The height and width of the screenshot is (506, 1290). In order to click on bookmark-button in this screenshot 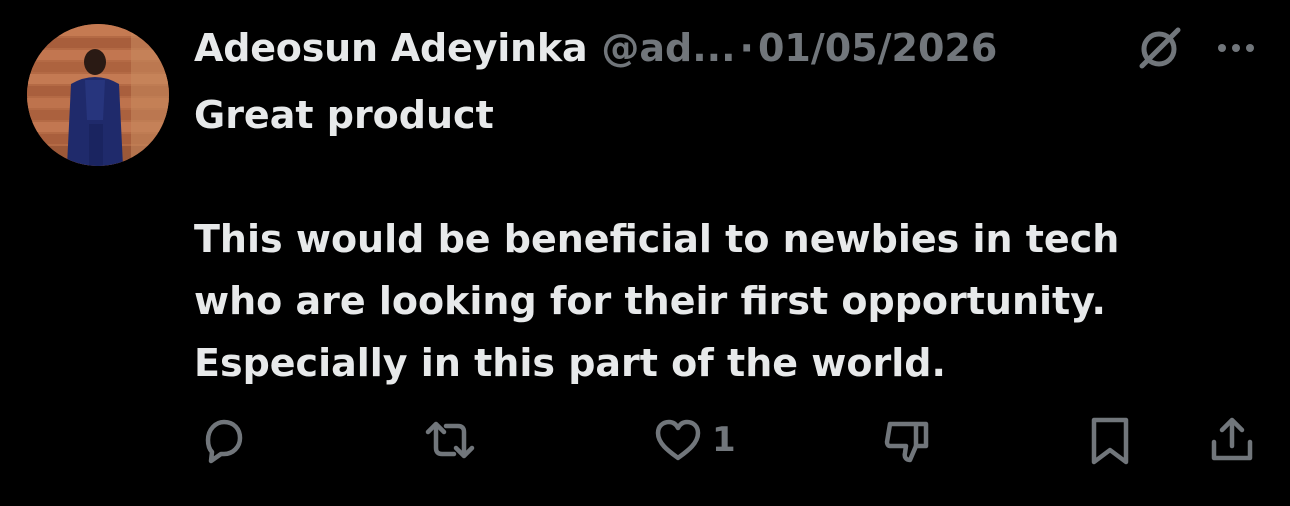, I will do `click(1110, 440)`.